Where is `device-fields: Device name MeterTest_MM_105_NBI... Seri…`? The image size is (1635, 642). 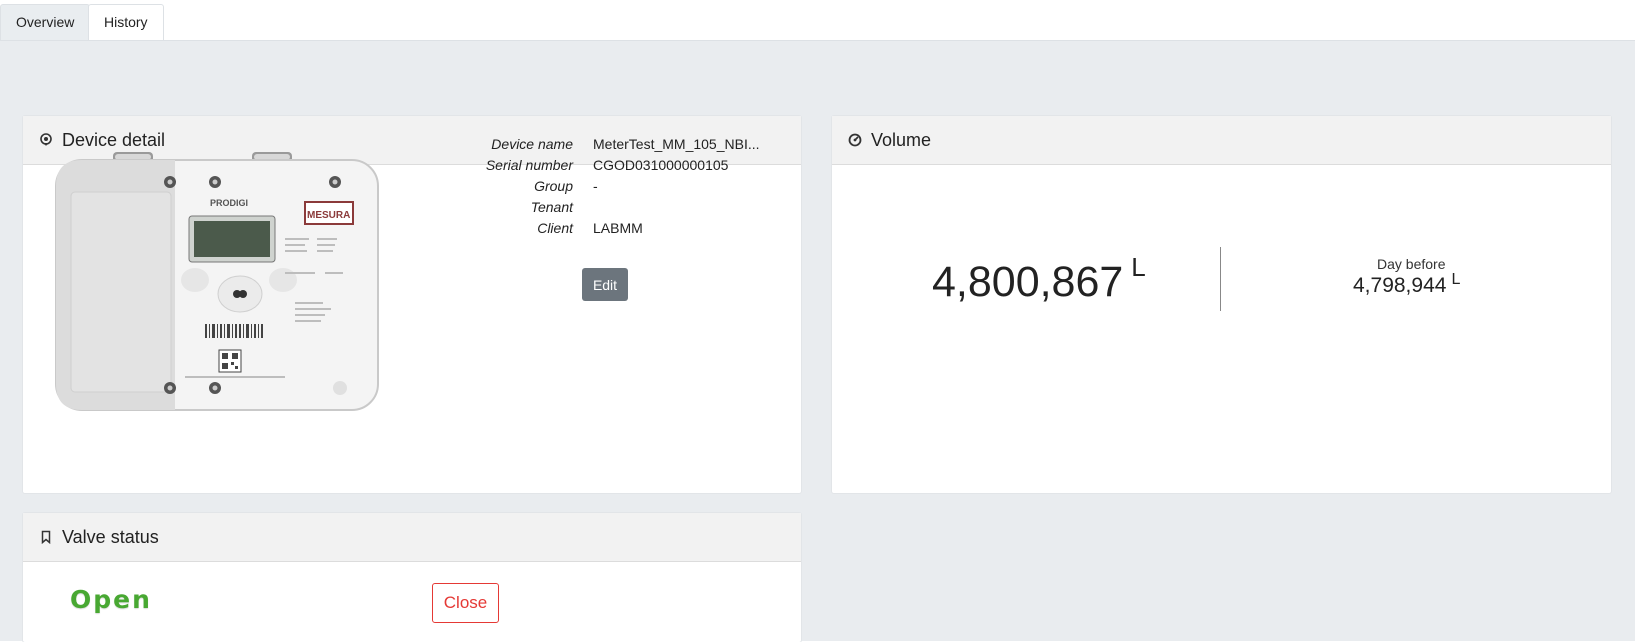
device-fields: Device name MeterTest_MM_105_NBI... Seri… is located at coordinates (603, 188).